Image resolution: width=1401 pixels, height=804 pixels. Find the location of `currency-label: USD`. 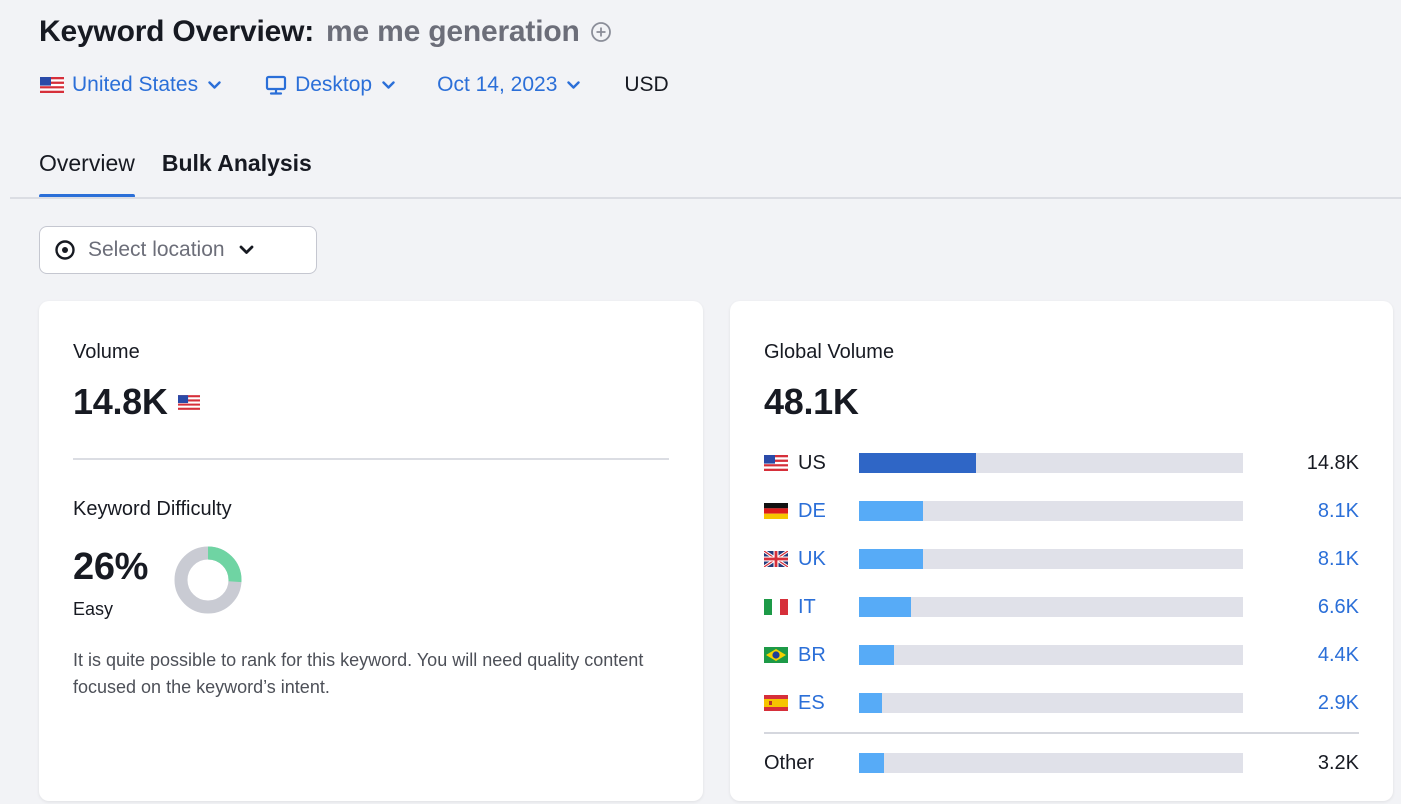

currency-label: USD is located at coordinates (646, 84).